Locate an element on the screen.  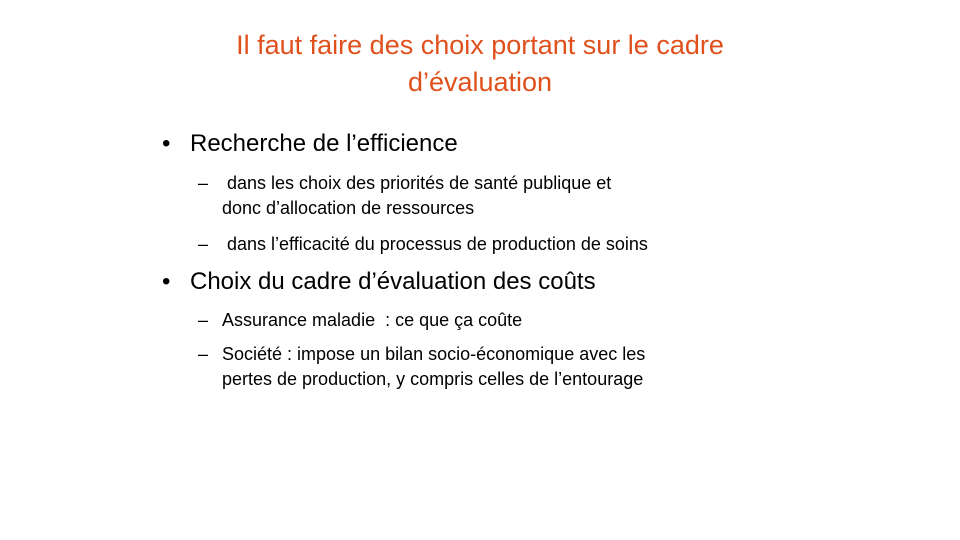
sub-item-line: Assurance maladie : ce que ça coûte is located at coordinates (372, 320).